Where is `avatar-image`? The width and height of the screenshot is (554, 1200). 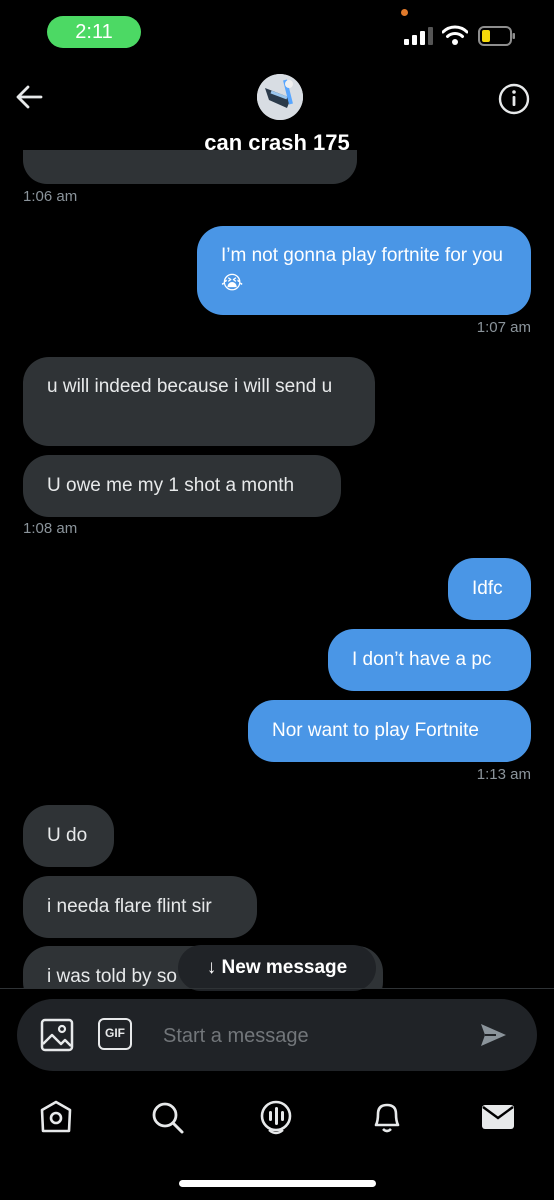 avatar-image is located at coordinates (280, 97).